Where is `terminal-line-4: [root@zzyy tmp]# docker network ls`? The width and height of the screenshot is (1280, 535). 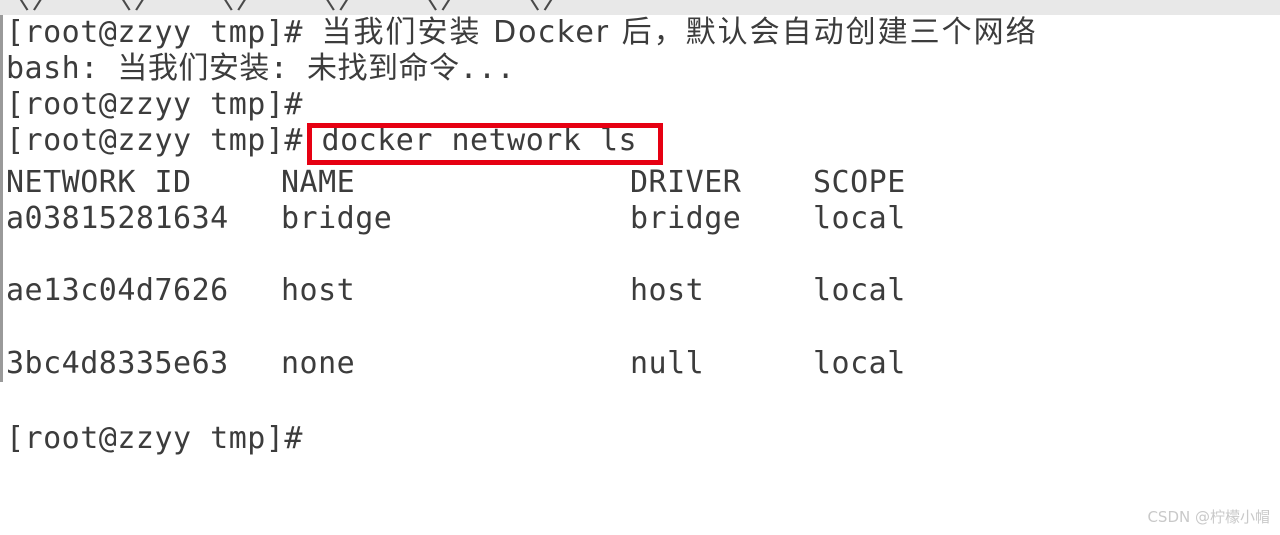 terminal-line-4: [root@zzyy tmp]# docker network ls is located at coordinates (321, 141).